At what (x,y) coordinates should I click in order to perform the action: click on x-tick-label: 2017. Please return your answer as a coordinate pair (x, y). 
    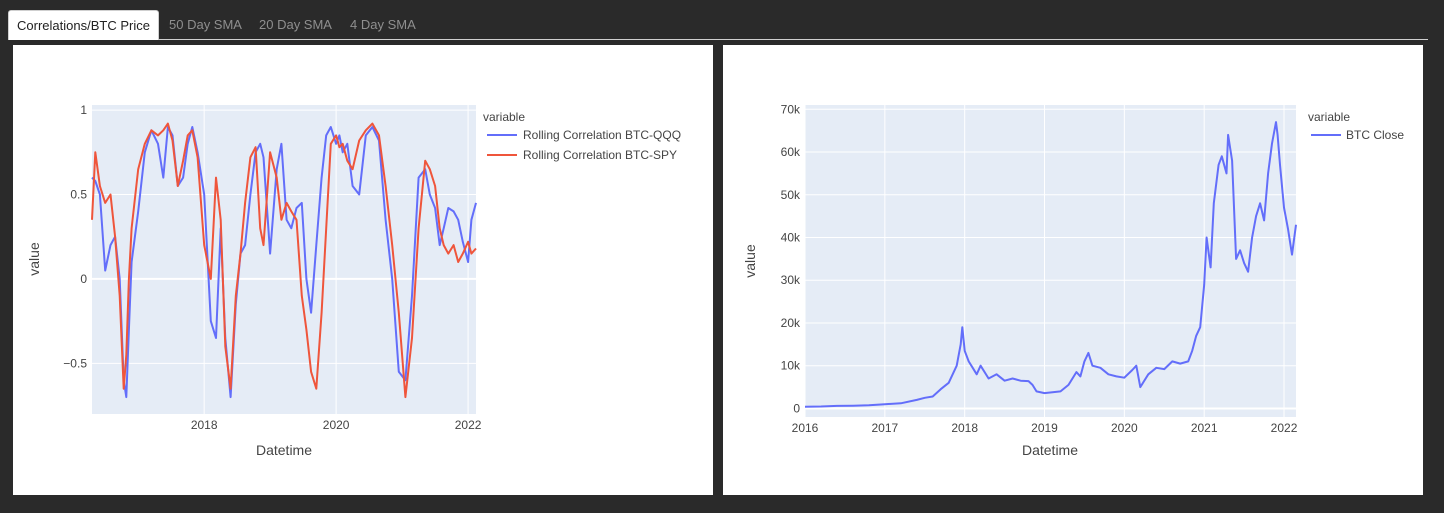
    Looking at the image, I should click on (884, 428).